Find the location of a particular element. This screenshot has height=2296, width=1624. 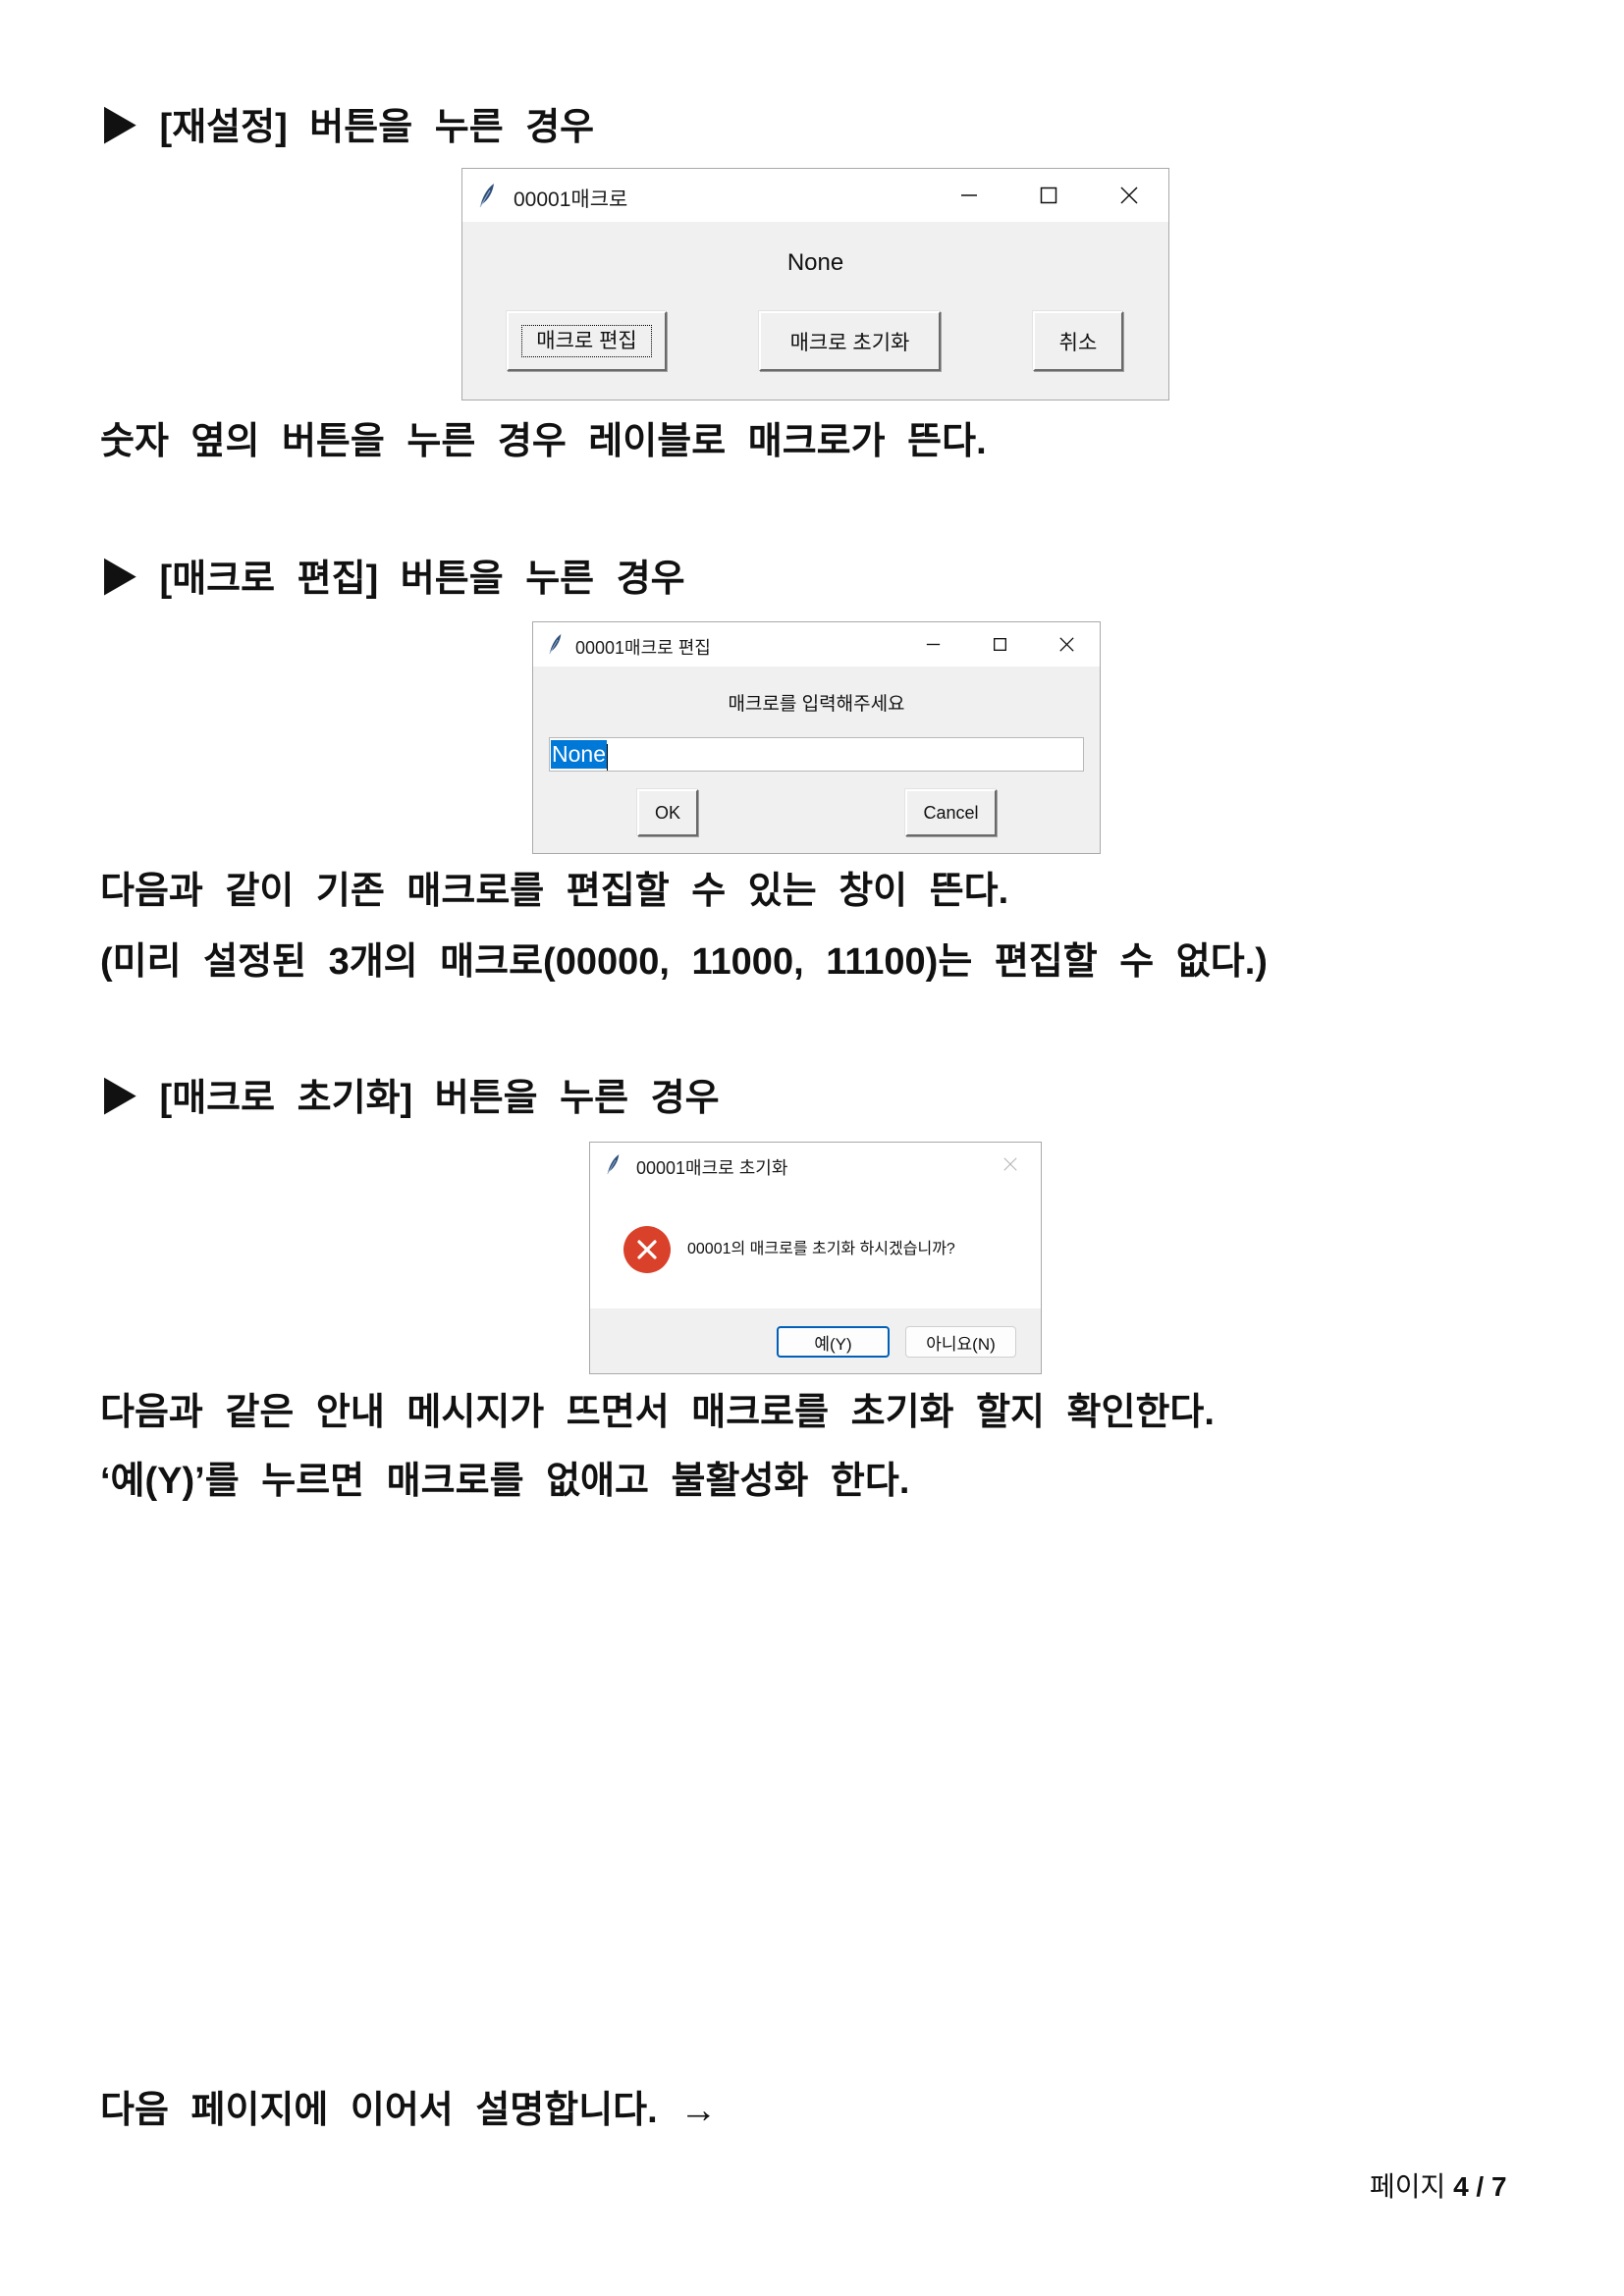

section-caption: 숫자 옆의 버튼을 누른 경우 레이블로 매크로가 뜬다. is located at coordinates (543, 441).